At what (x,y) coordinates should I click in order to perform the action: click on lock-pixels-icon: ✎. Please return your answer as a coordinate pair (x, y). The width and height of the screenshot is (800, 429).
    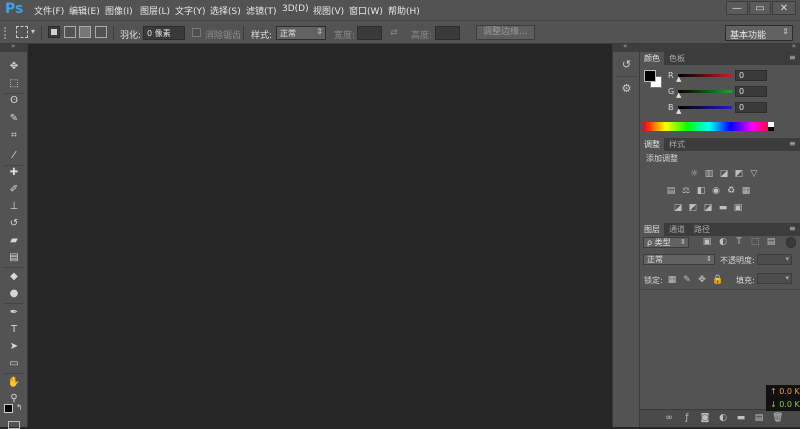
    Looking at the image, I should click on (687, 280).